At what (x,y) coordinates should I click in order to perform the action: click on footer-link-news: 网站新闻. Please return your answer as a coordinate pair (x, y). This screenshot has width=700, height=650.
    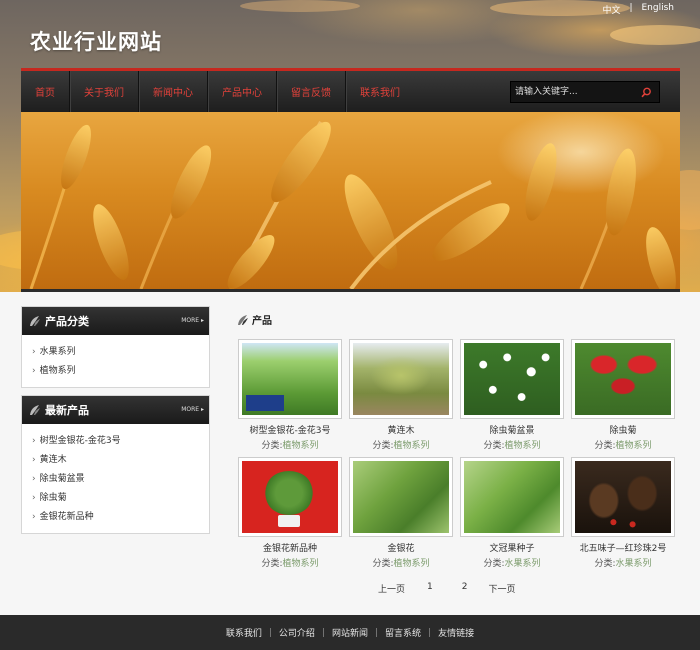
    Looking at the image, I should click on (350, 632).